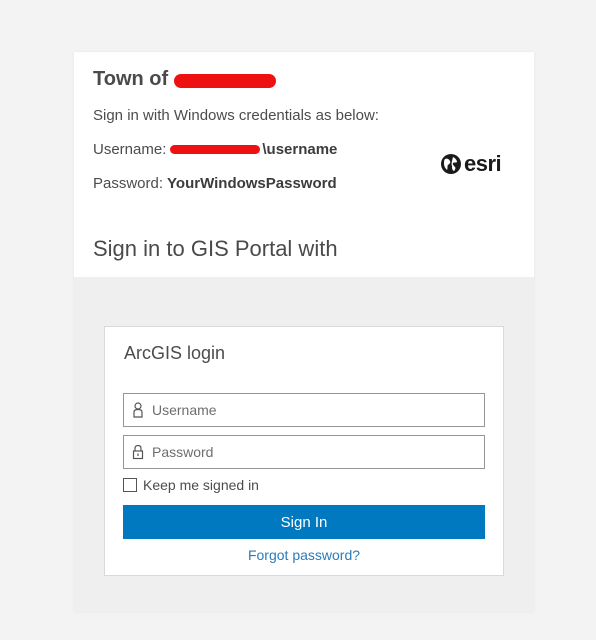  I want to click on password-info-value: YourWindowsPassword, so click(252, 183).